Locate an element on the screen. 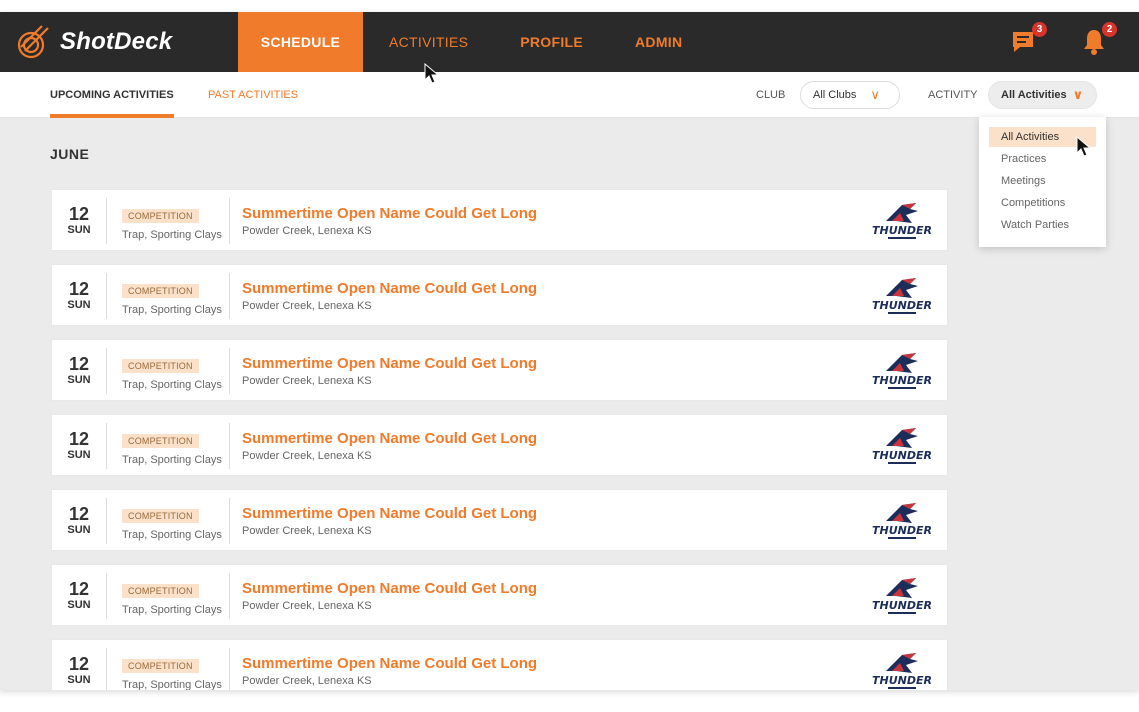 This screenshot has height=712, width=1139. nav-schedule: SCHEDULE is located at coordinates (300, 42).